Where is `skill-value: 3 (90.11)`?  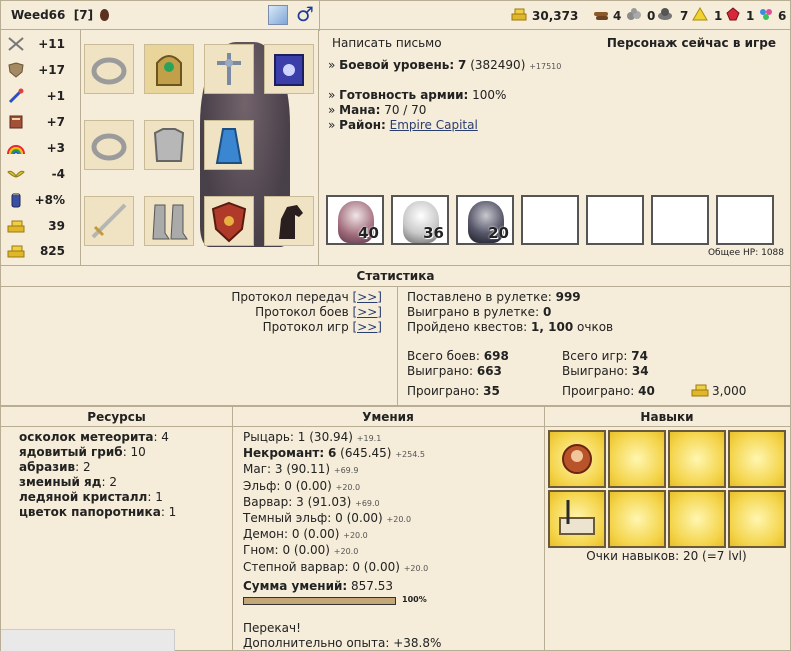
skill-value: 3 (90.11) is located at coordinates (302, 469).